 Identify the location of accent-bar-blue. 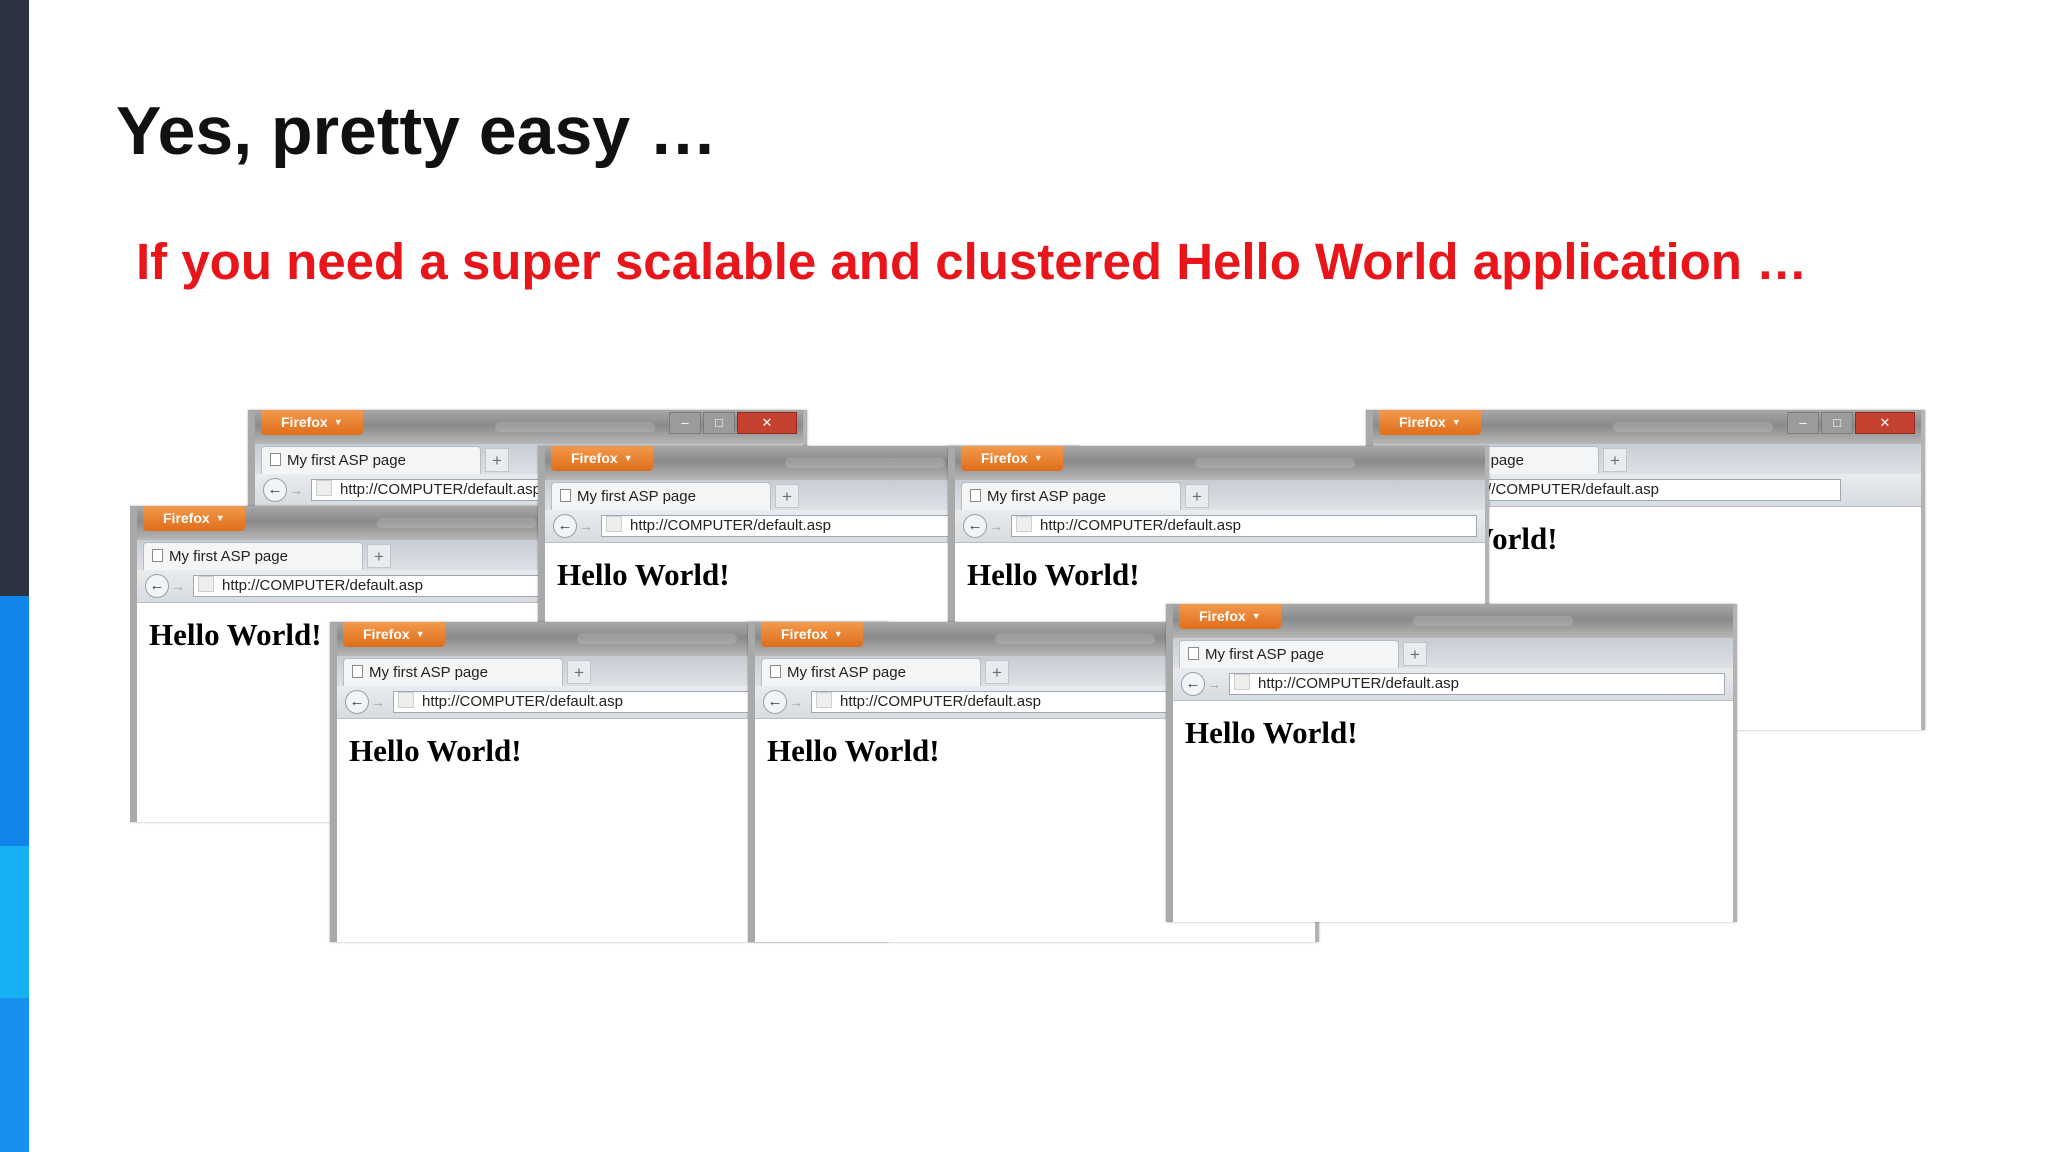
(14, 721).